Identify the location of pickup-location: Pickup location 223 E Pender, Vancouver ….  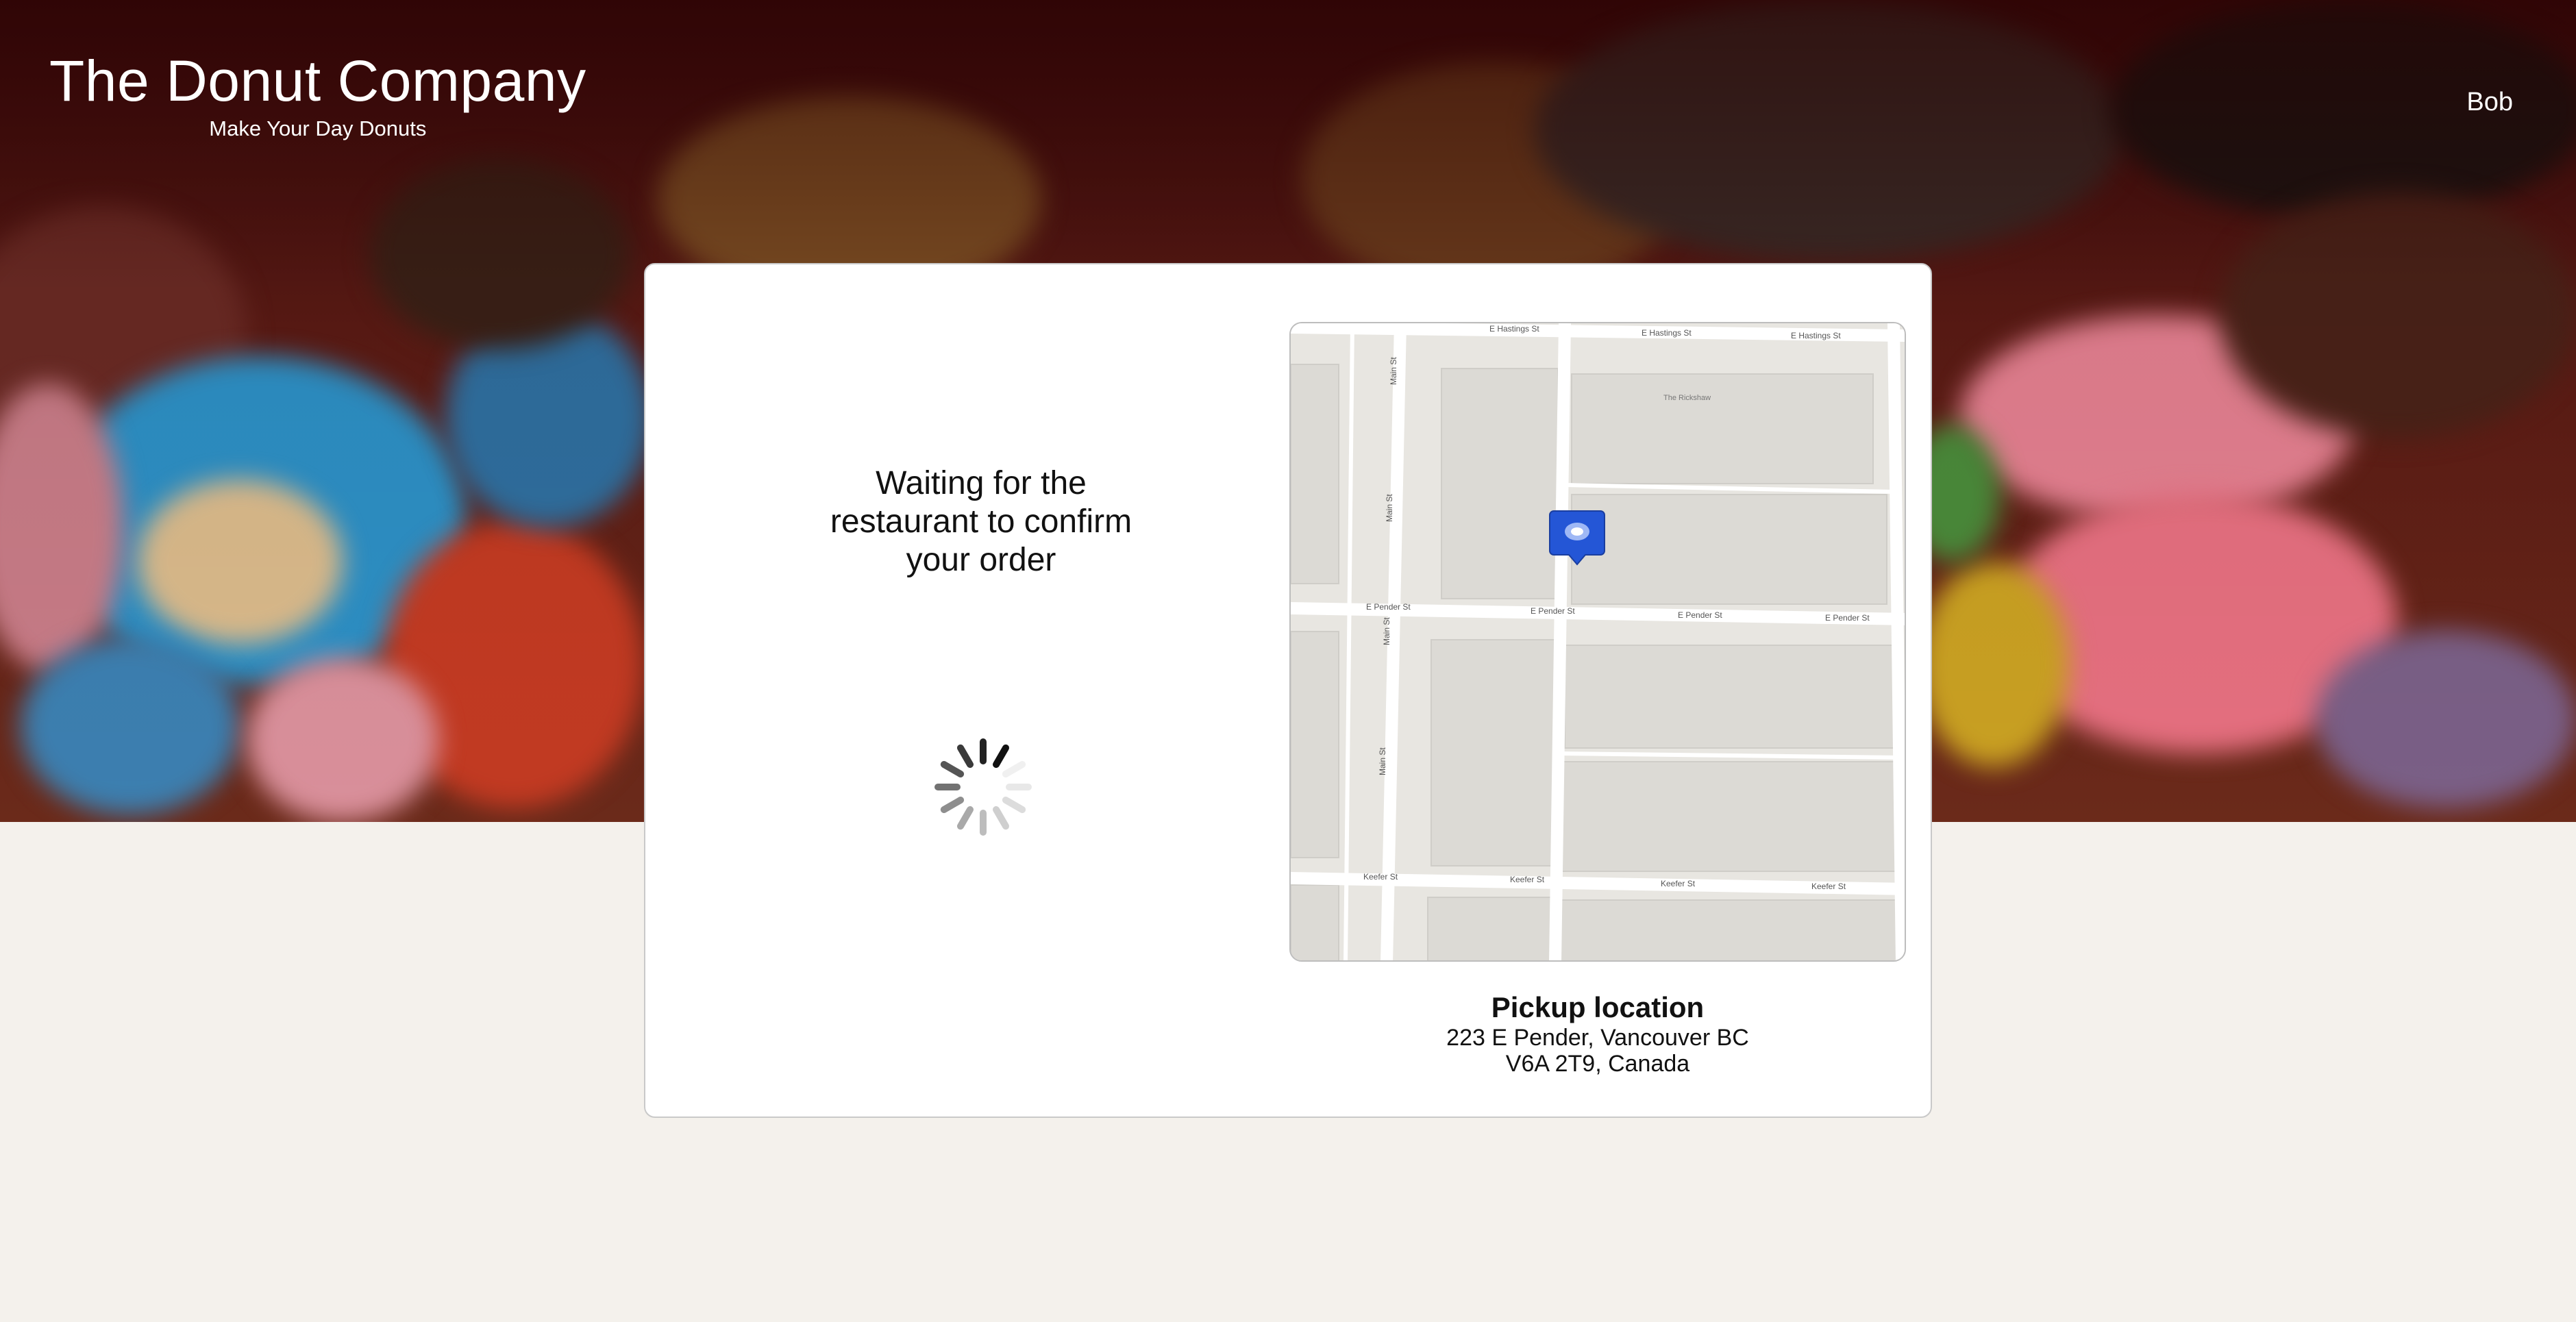
(1597, 1034).